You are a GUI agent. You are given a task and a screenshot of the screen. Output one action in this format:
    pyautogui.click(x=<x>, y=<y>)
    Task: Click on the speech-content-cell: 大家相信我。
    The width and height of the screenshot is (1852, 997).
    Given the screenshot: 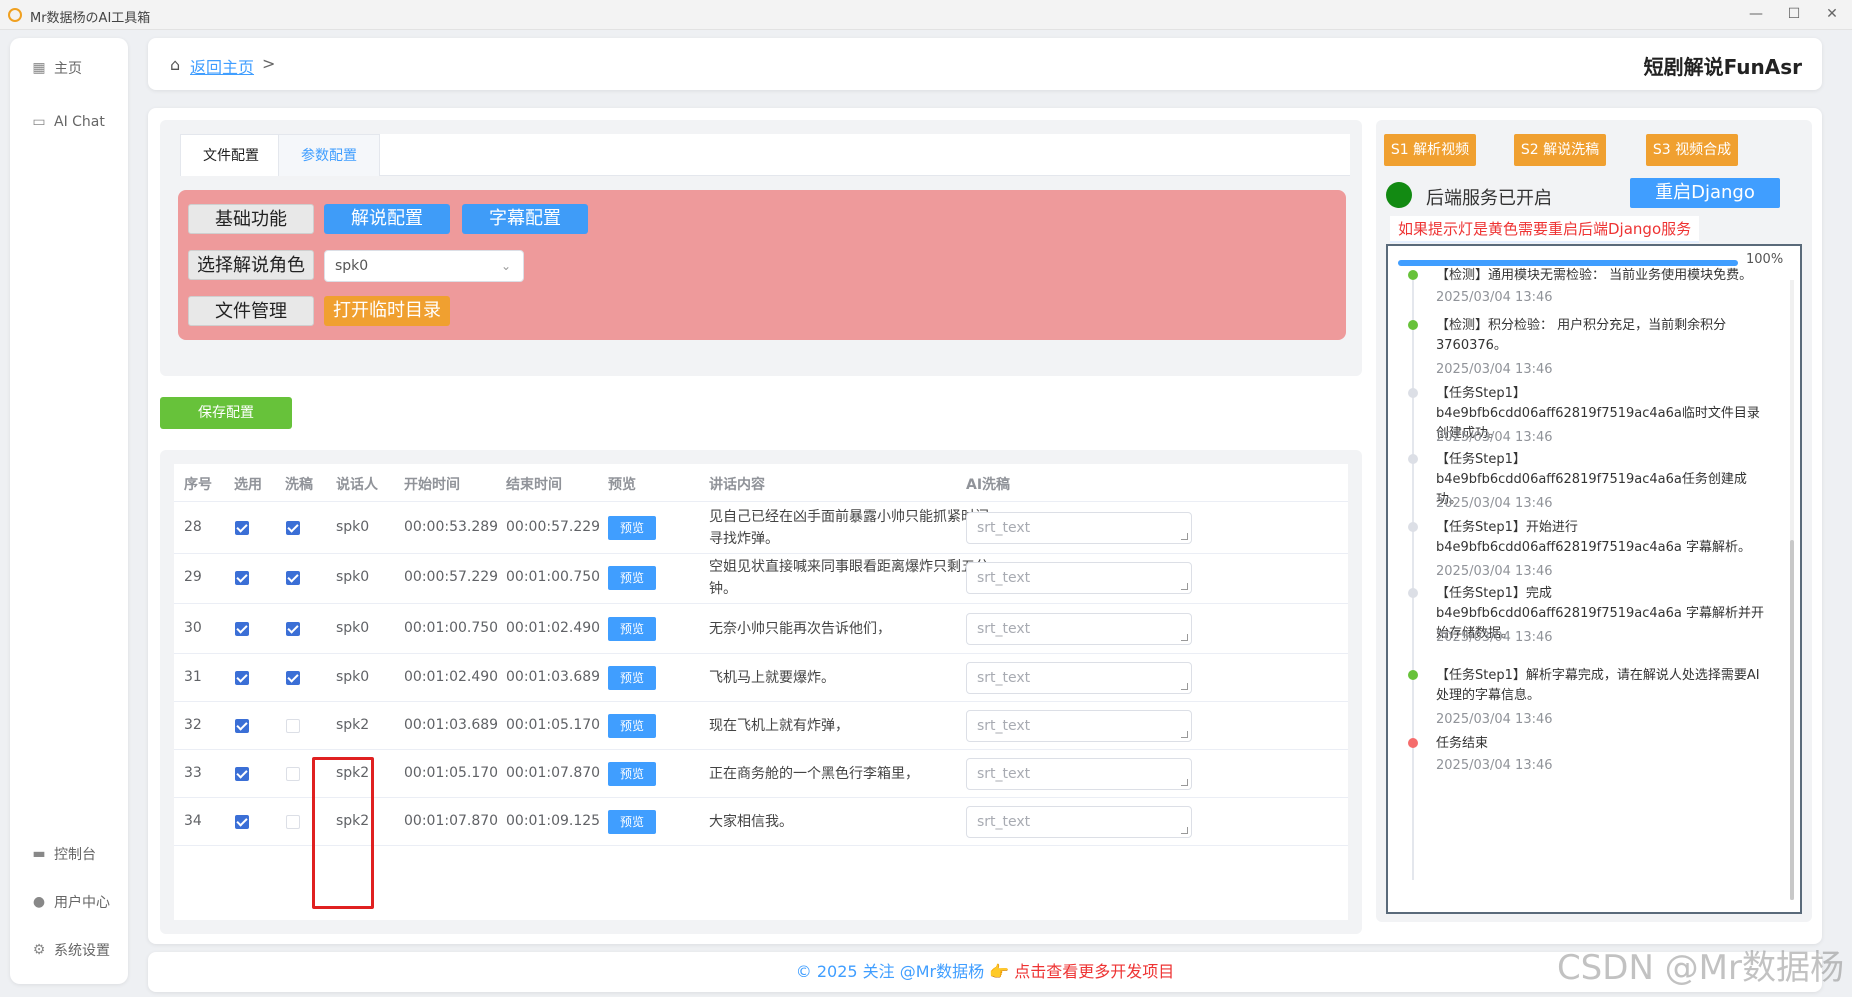 What is the action you would take?
    pyautogui.click(x=751, y=822)
    